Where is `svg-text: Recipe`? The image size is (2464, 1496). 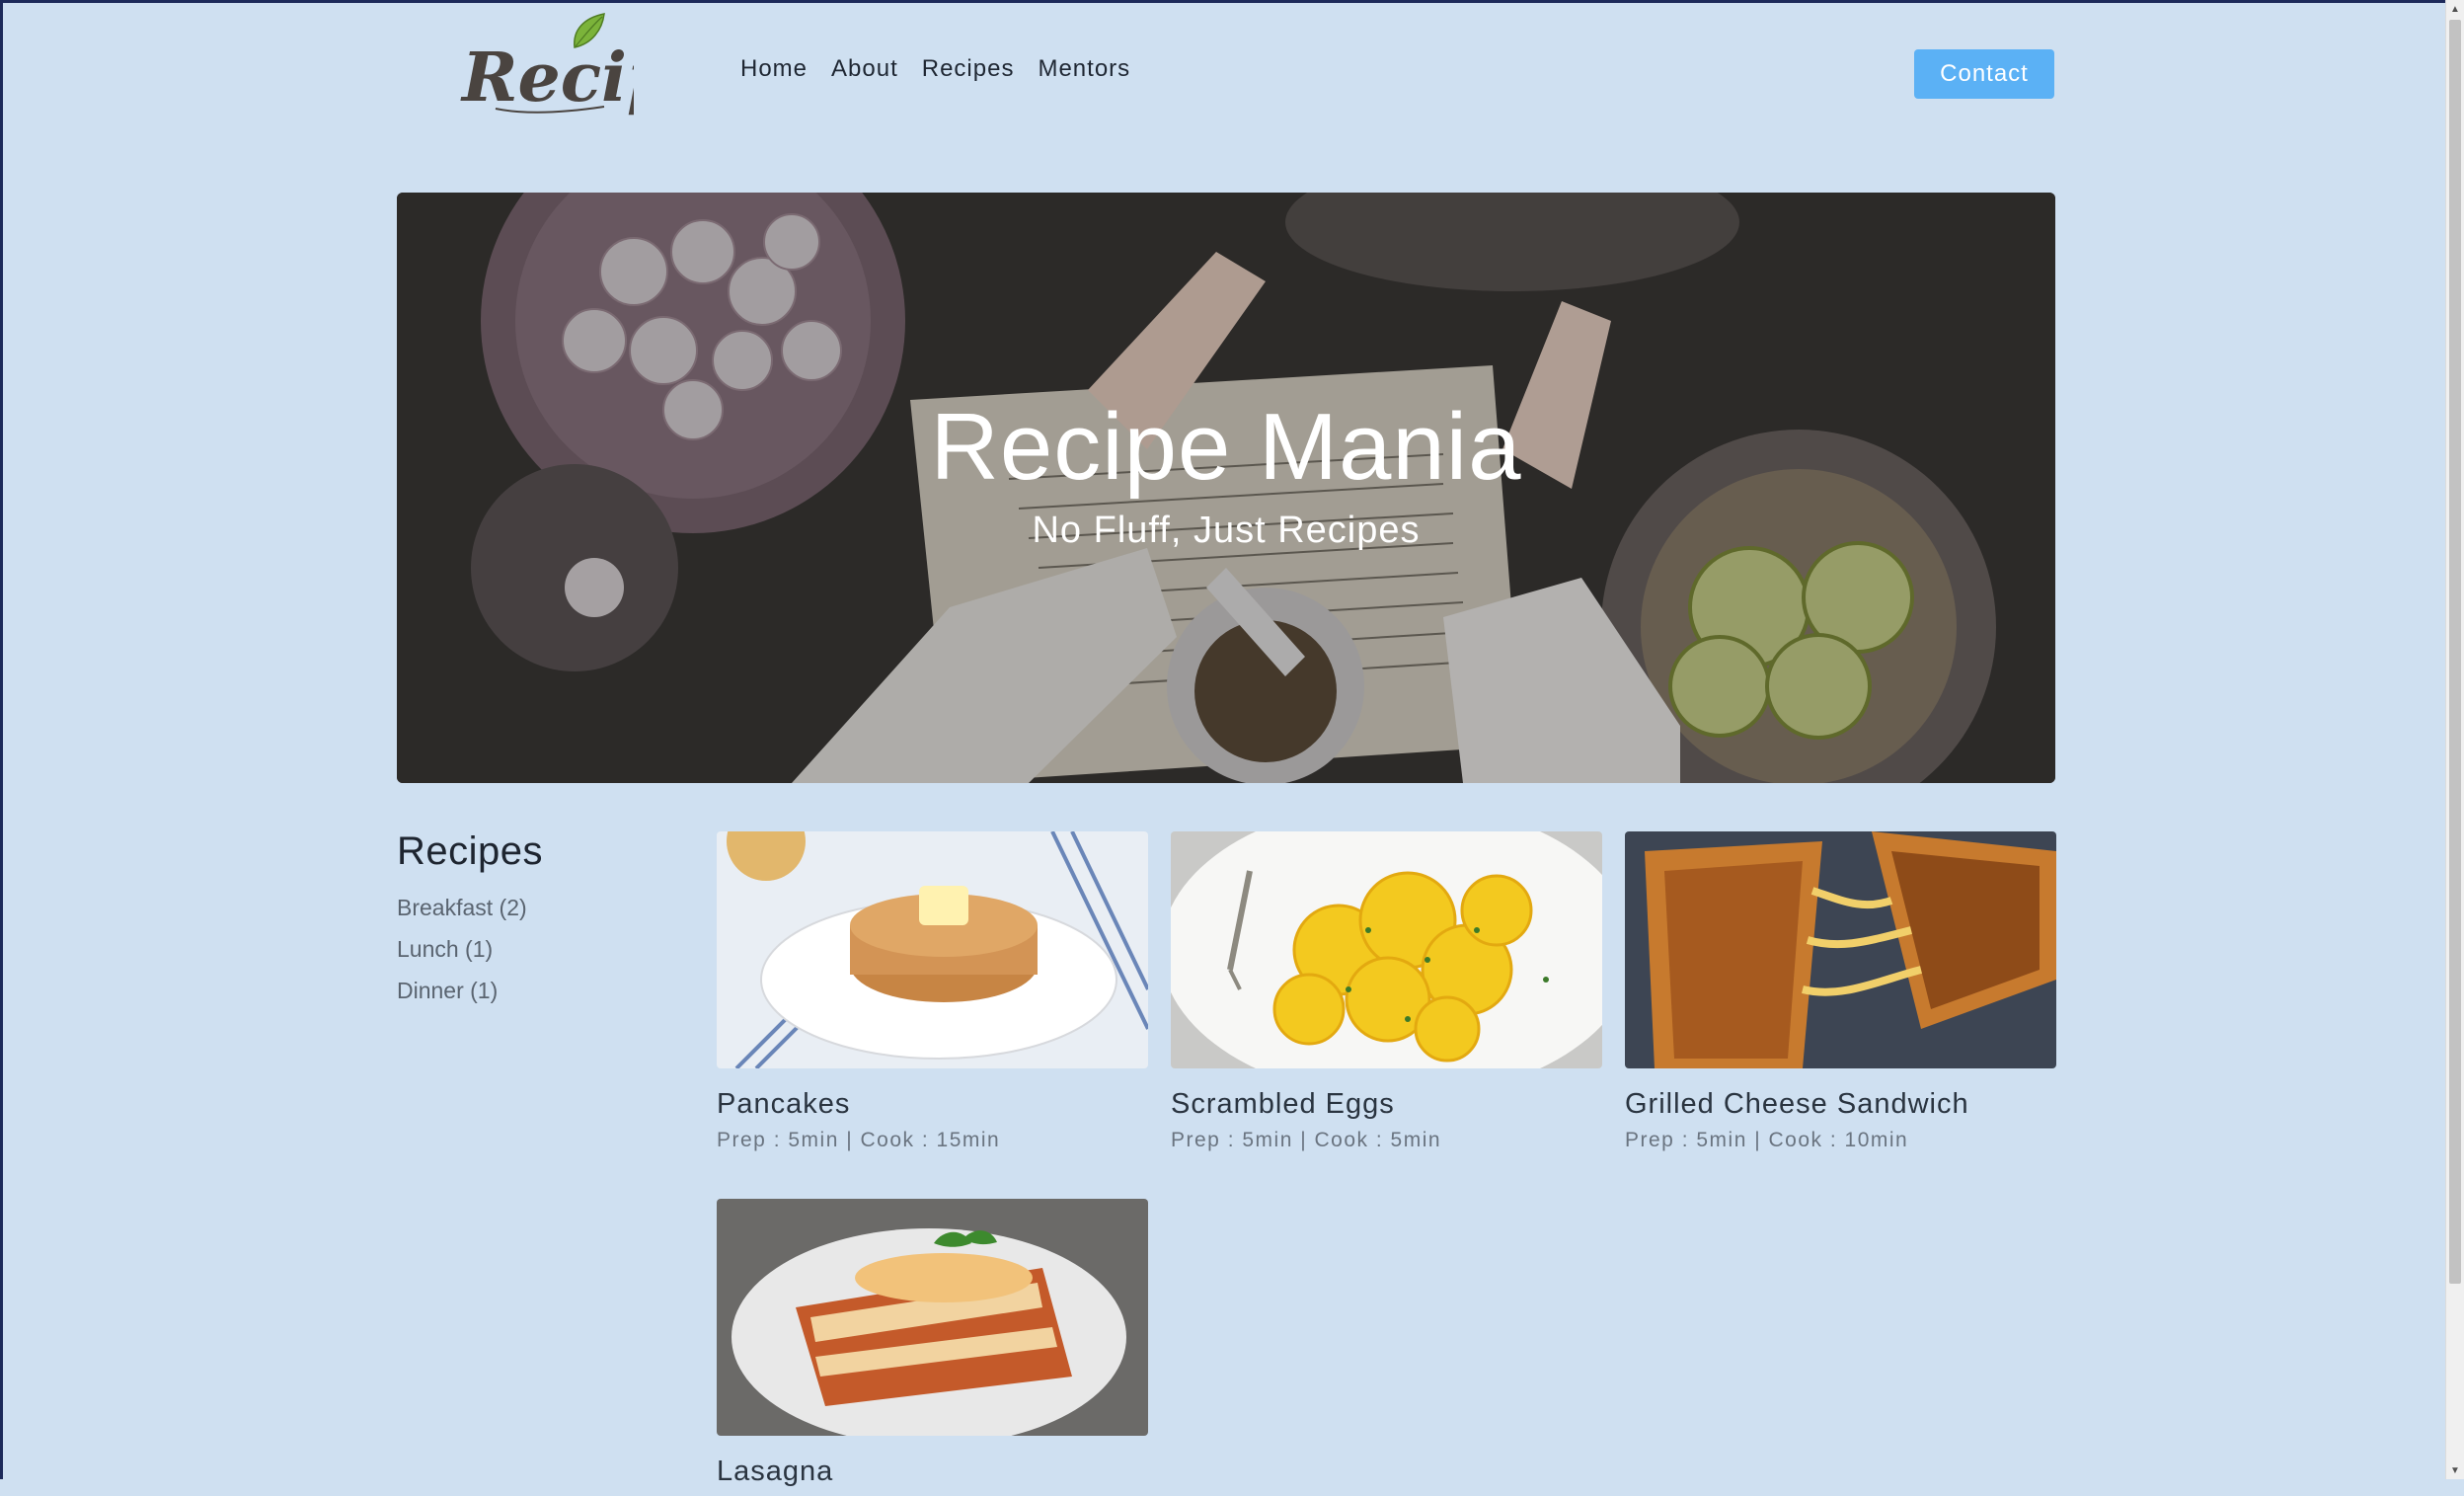 svg-text: Recipe is located at coordinates (547, 78).